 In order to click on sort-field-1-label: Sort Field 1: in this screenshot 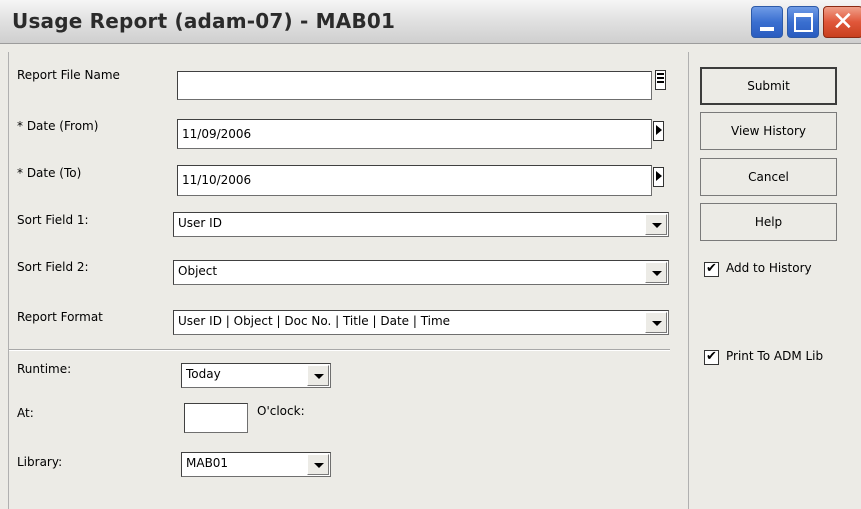, I will do `click(53, 220)`.